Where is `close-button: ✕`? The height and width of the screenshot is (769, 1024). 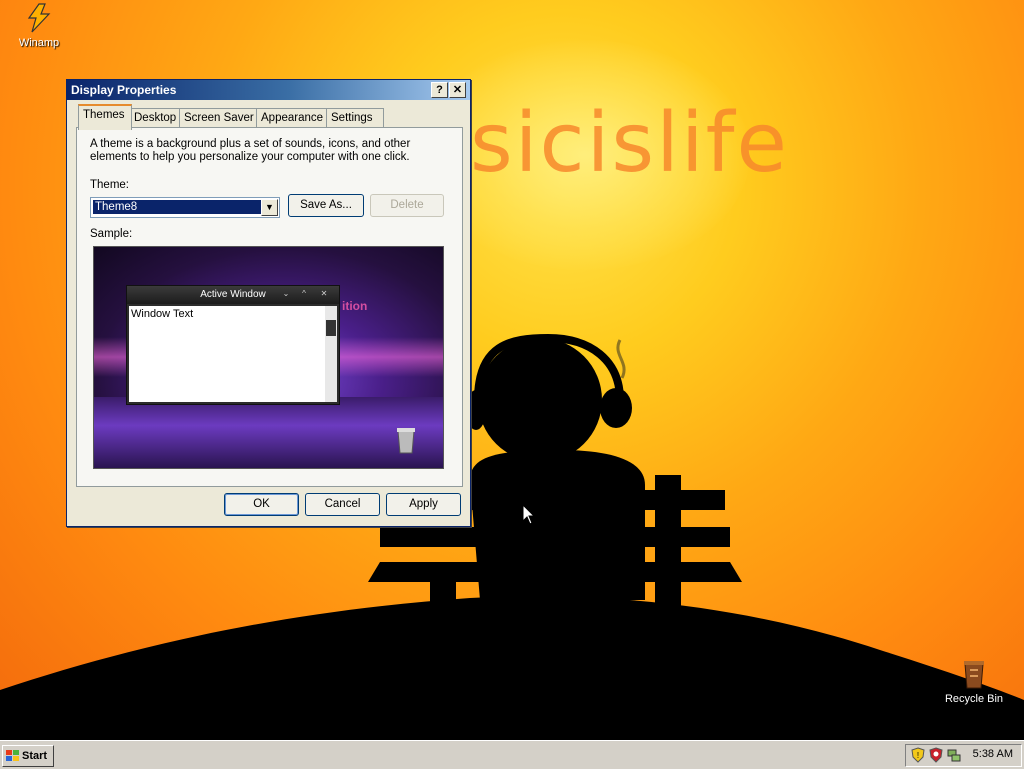 close-button: ✕ is located at coordinates (457, 90).